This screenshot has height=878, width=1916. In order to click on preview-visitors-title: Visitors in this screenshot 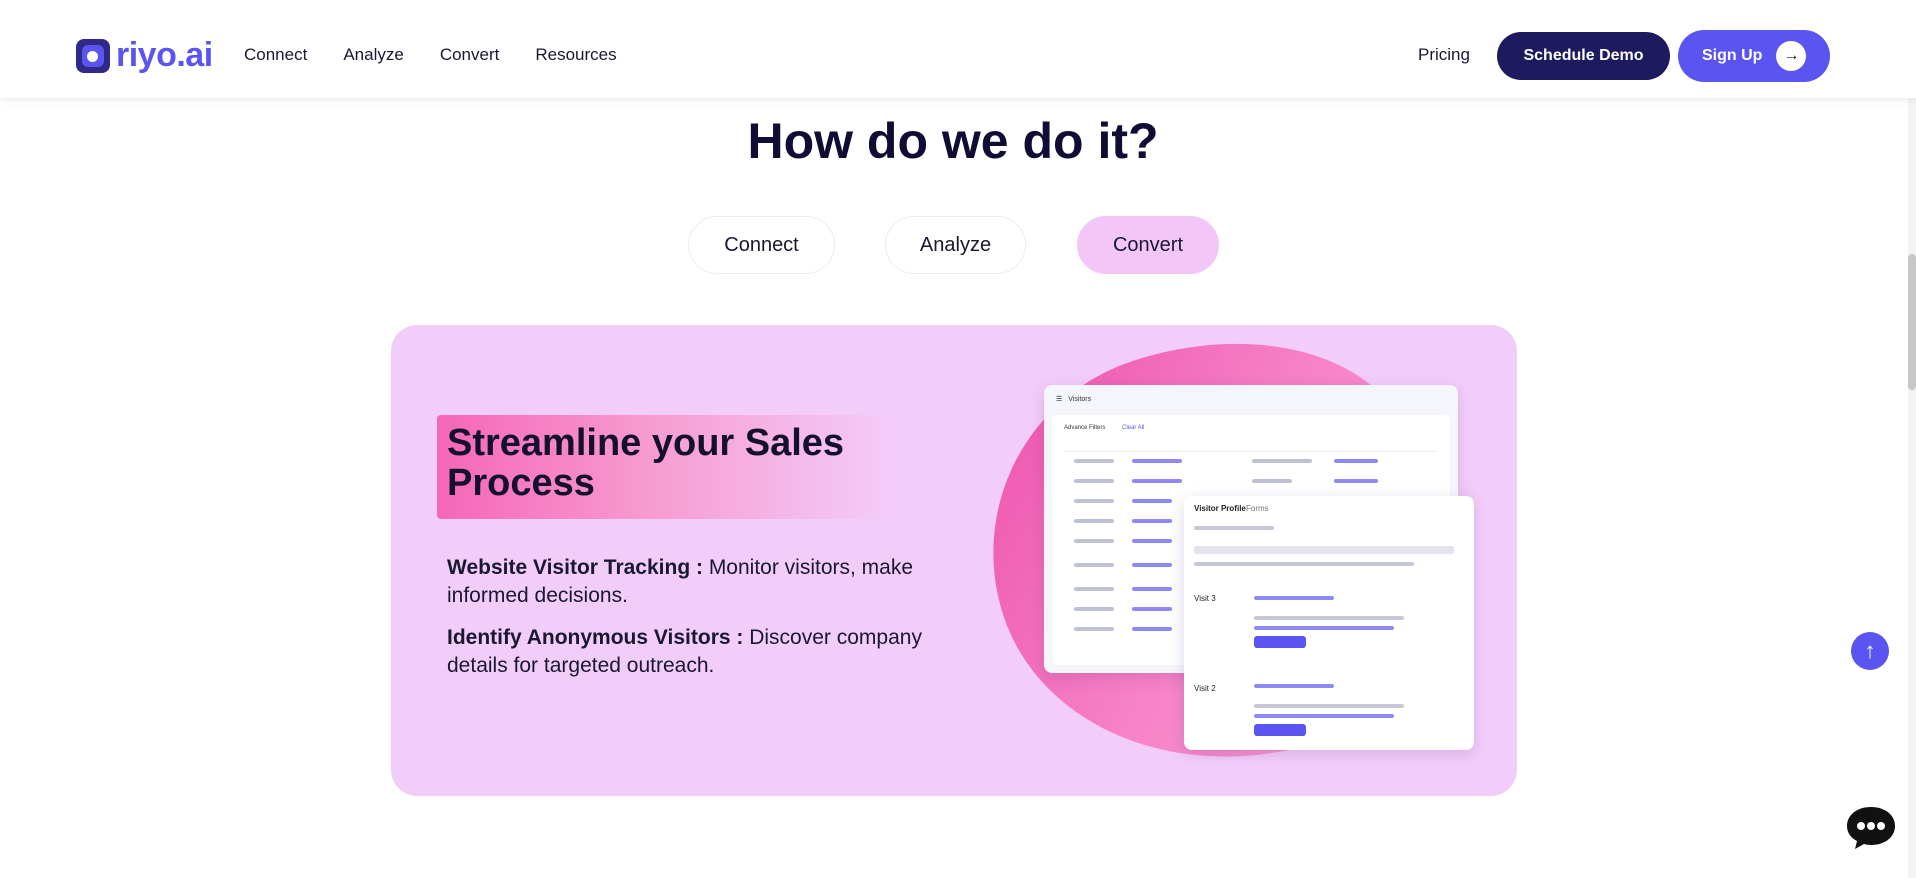, I will do `click(1080, 399)`.